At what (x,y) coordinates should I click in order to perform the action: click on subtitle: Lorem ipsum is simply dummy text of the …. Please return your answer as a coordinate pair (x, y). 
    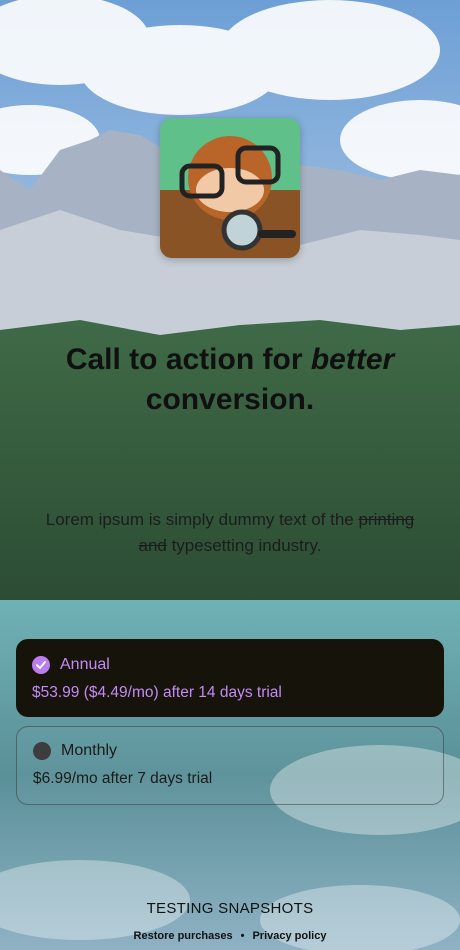
    Looking at the image, I should click on (230, 533).